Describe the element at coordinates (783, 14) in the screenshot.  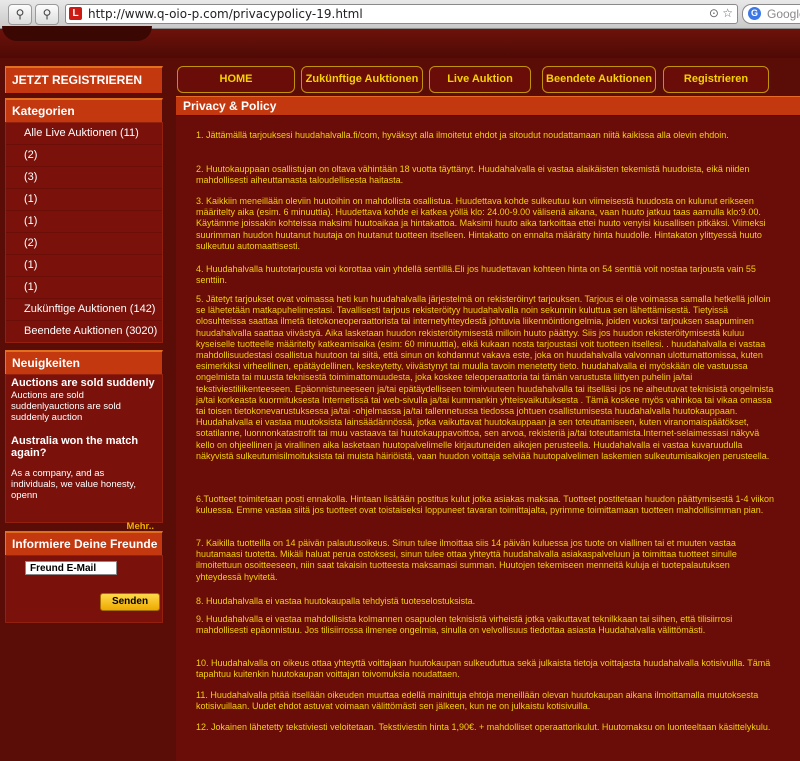
I see `search-input: Google` at that location.